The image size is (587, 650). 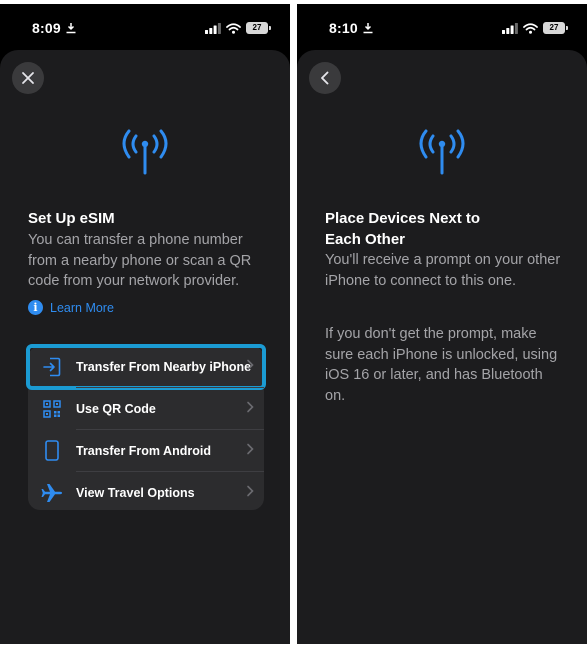 I want to click on phone-icon, so click(x=52, y=450).